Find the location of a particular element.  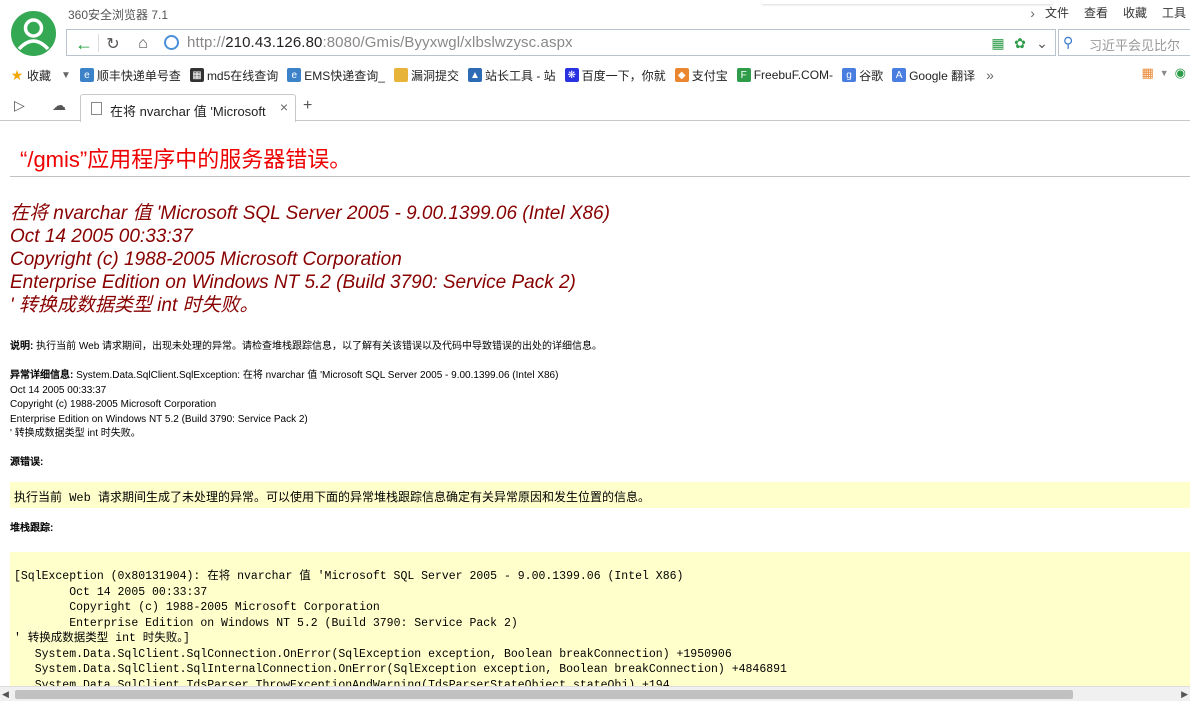

bookmark-item: A Google 翻译 is located at coordinates (933, 75).